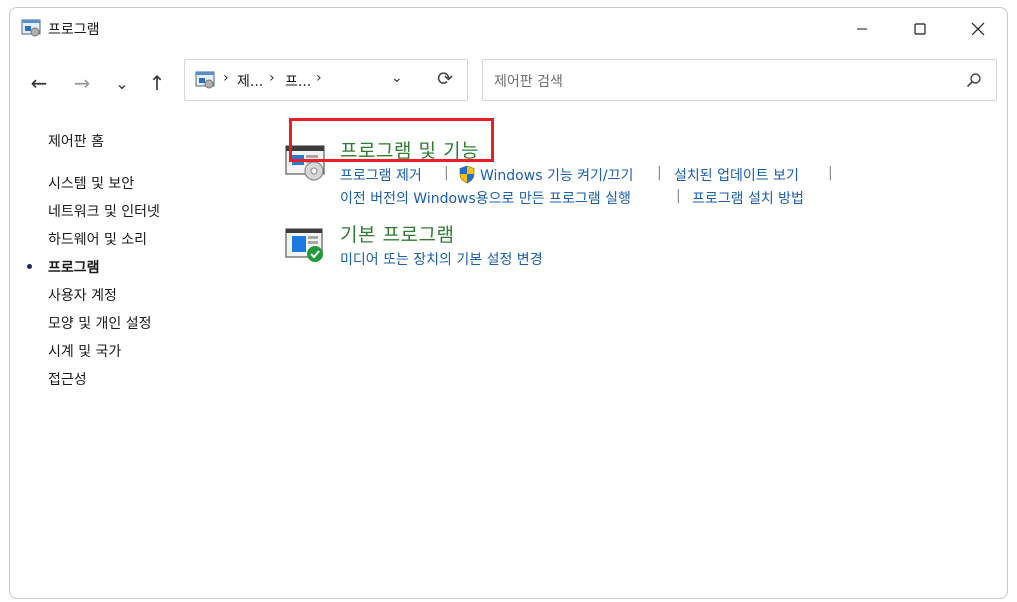 Image resolution: width=1017 pixels, height=602 pixels. I want to click on up-button: ↑, so click(157, 83).